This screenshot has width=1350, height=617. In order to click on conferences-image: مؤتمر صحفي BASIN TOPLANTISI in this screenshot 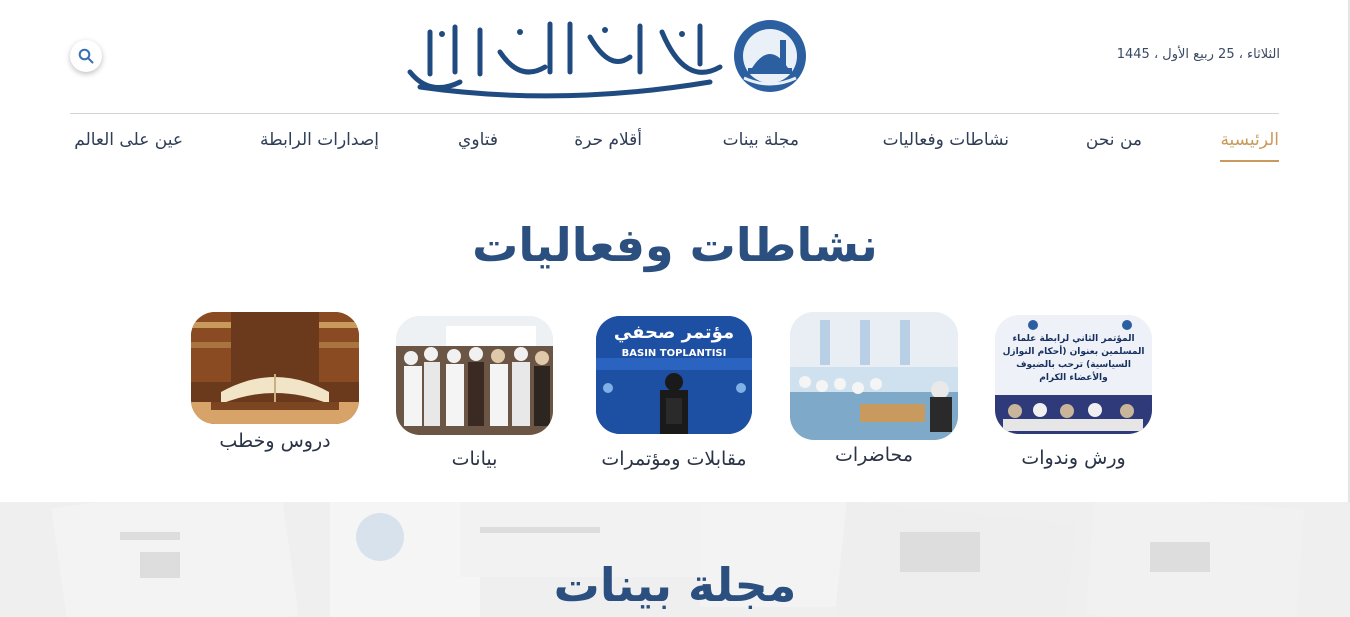, I will do `click(674, 375)`.